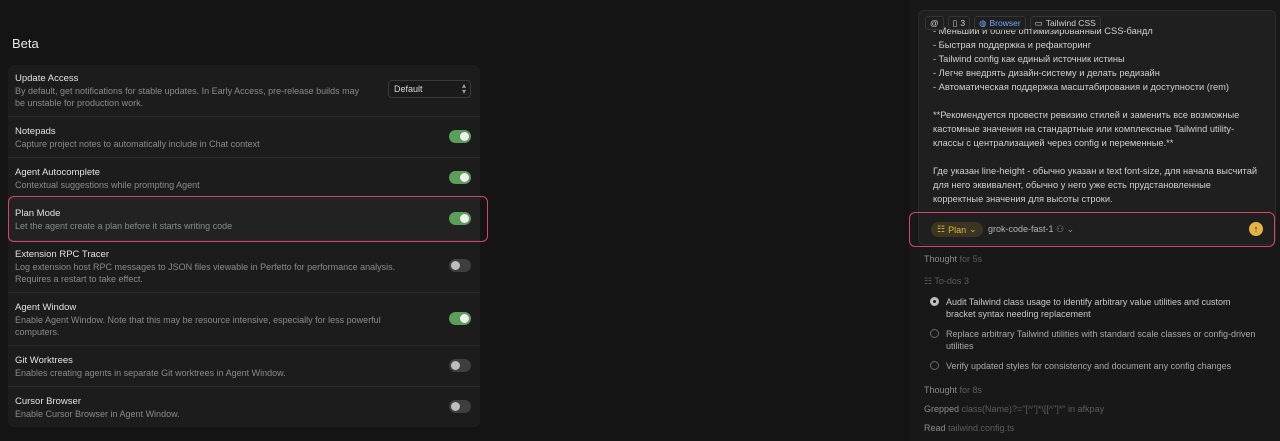 This screenshot has width=1280, height=441. Describe the element at coordinates (62, 254) in the screenshot. I see `setting-title: Extension RPC Tracer` at that location.